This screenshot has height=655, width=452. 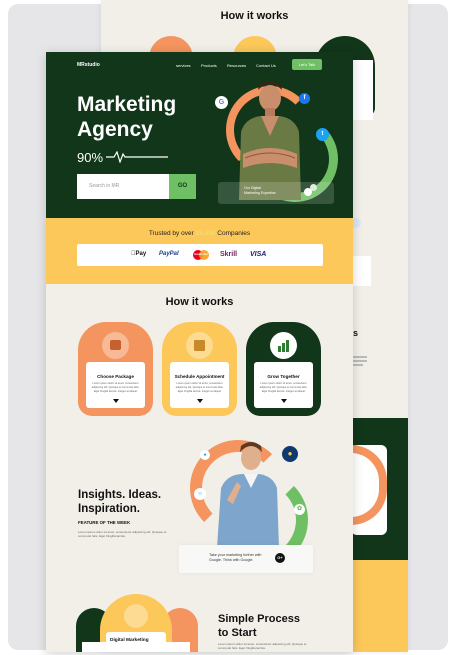 I want to click on idea-icon: ●, so click(x=290, y=454).